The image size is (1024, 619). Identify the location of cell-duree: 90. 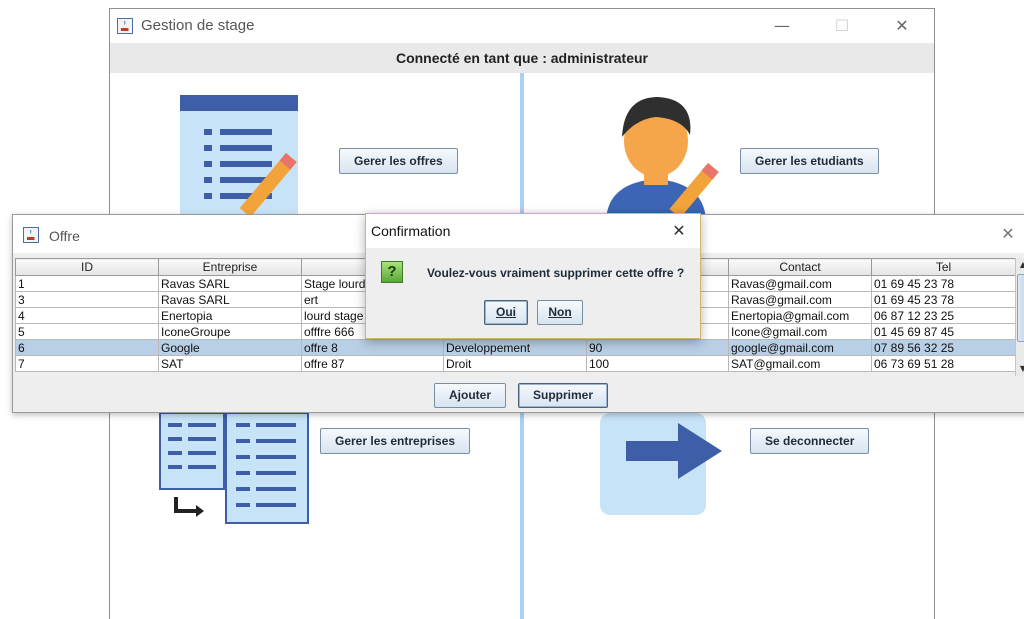
(657, 347).